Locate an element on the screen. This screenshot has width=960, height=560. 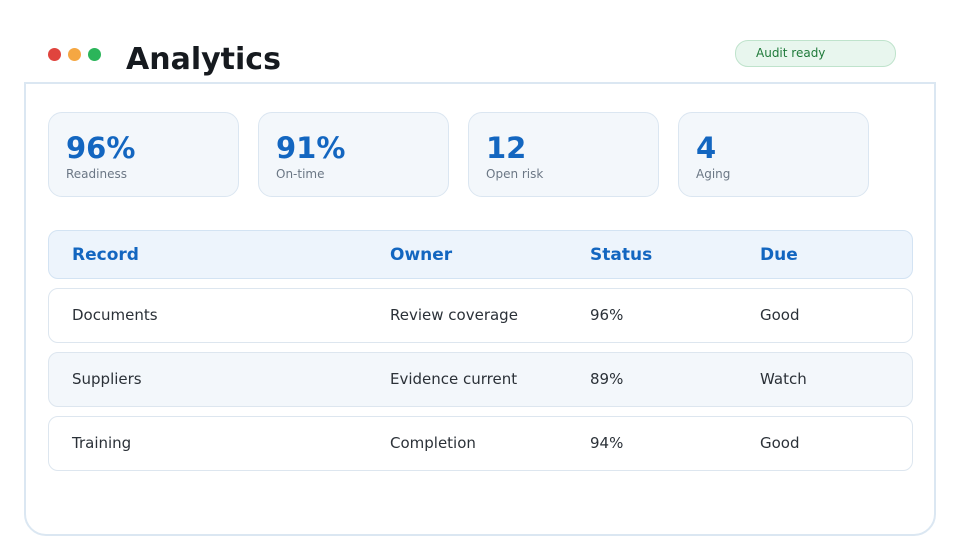
kpi-label: On-time is located at coordinates (300, 174).